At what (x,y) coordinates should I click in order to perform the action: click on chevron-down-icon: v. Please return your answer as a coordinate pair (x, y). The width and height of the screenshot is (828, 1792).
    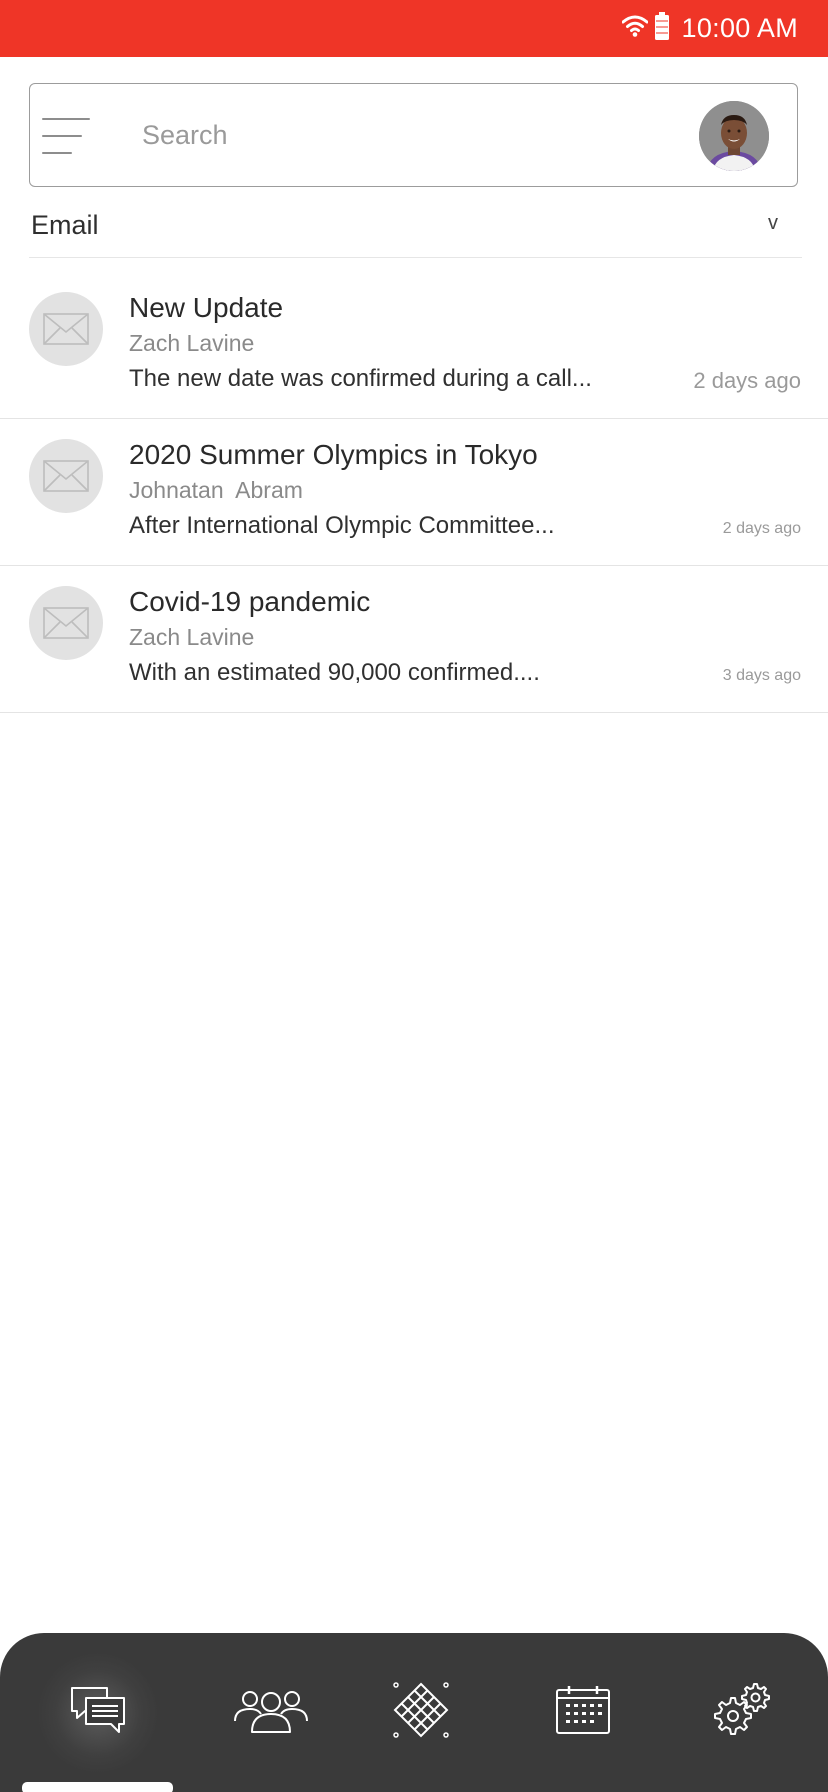
    Looking at the image, I should click on (773, 223).